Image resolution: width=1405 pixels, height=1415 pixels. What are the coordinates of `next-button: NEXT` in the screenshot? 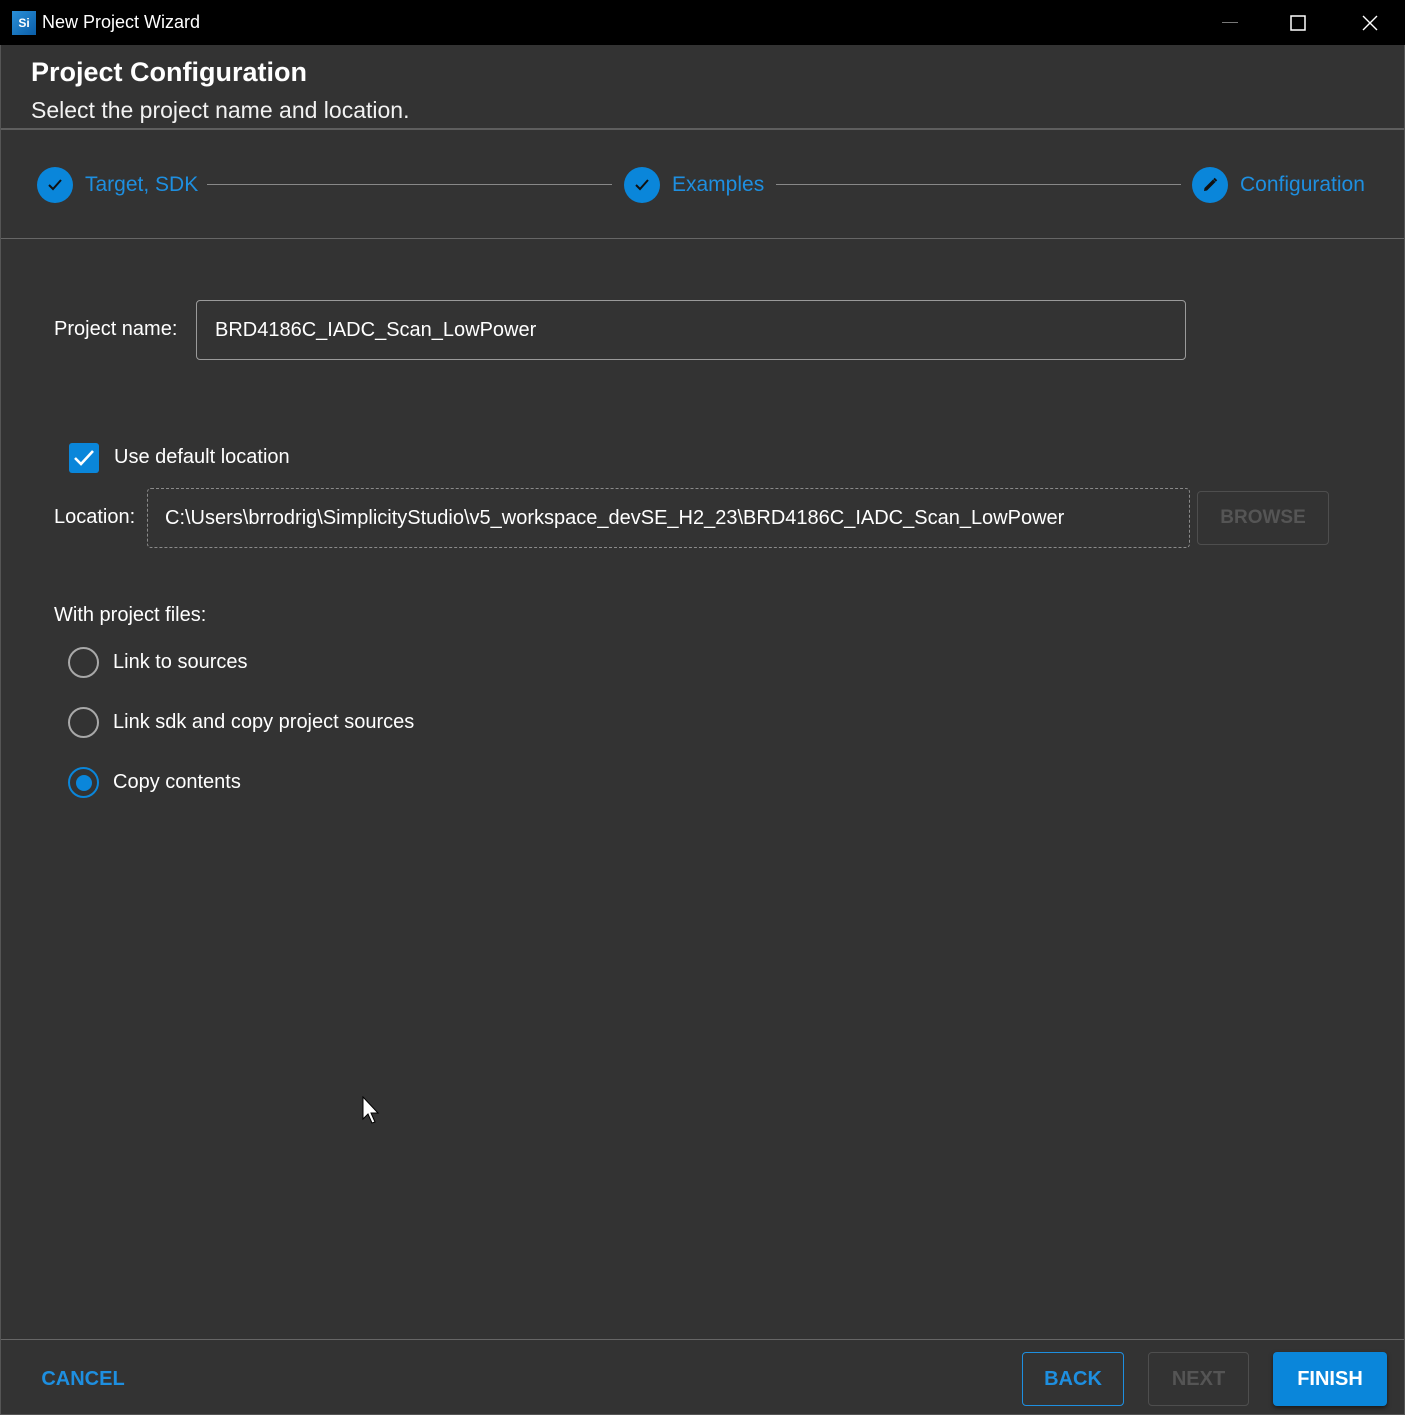 It's located at (1198, 1379).